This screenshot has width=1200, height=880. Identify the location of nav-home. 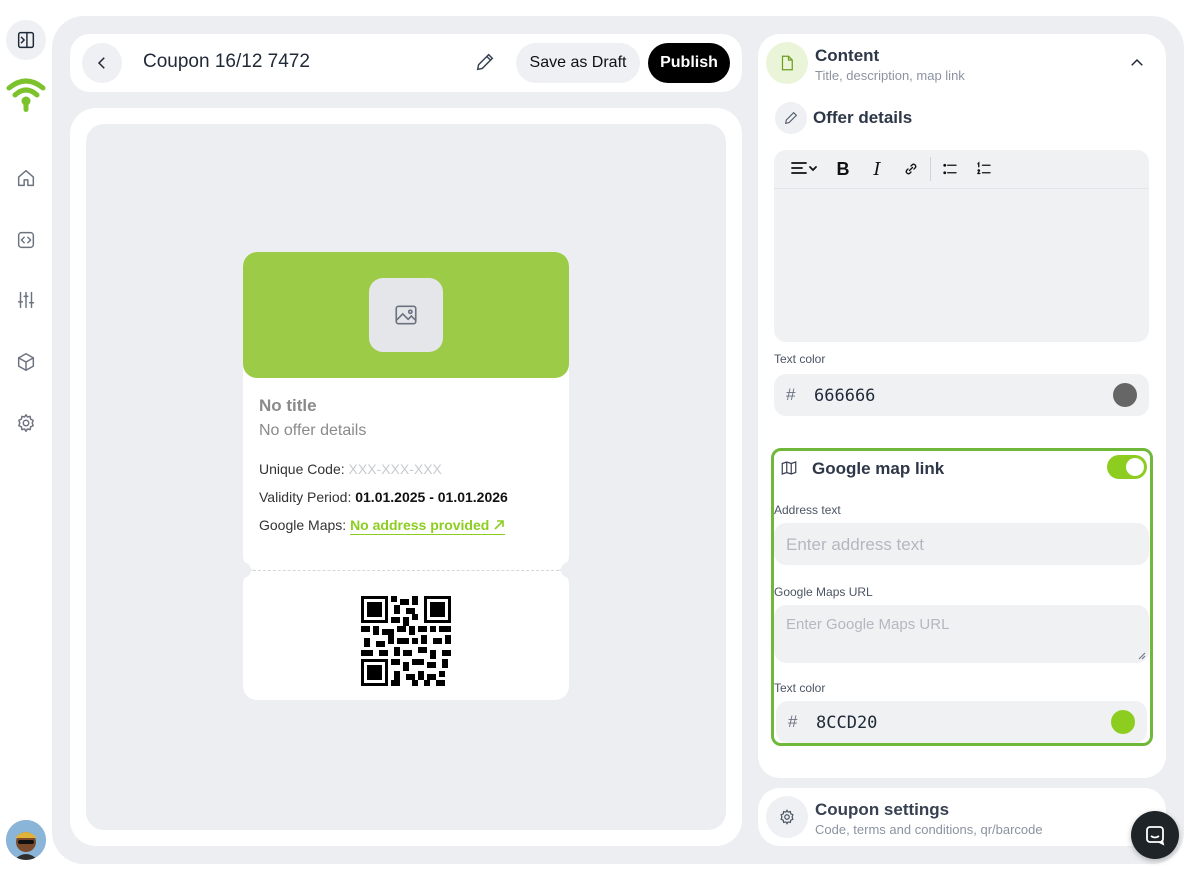
(26, 178).